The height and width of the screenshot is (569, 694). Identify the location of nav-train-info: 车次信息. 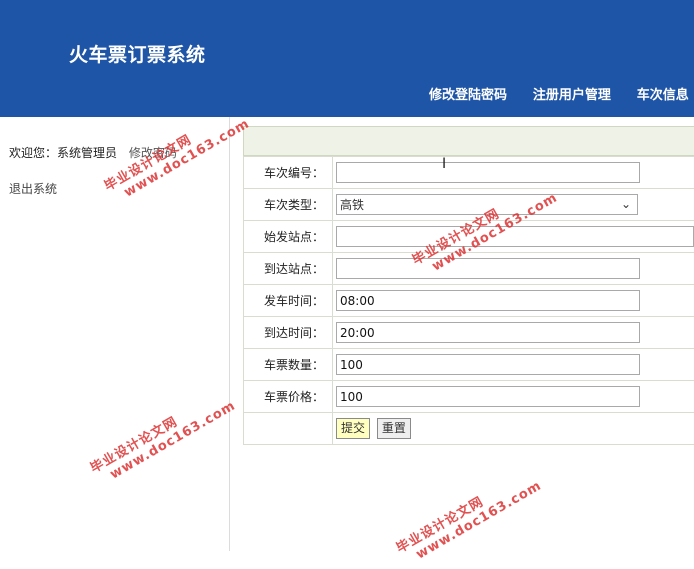
(663, 93).